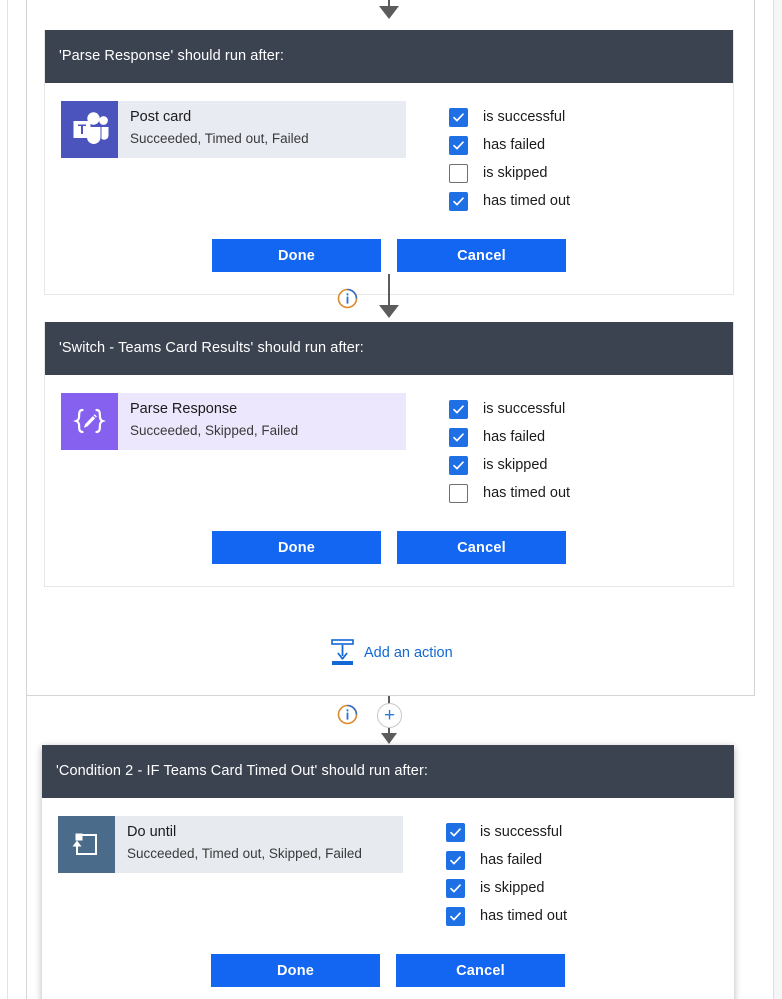 This screenshot has height=999, width=782. What do you see at coordinates (214, 431) in the screenshot?
I see `operation-statuses: Succeeded, Skipped, Failed` at bounding box center [214, 431].